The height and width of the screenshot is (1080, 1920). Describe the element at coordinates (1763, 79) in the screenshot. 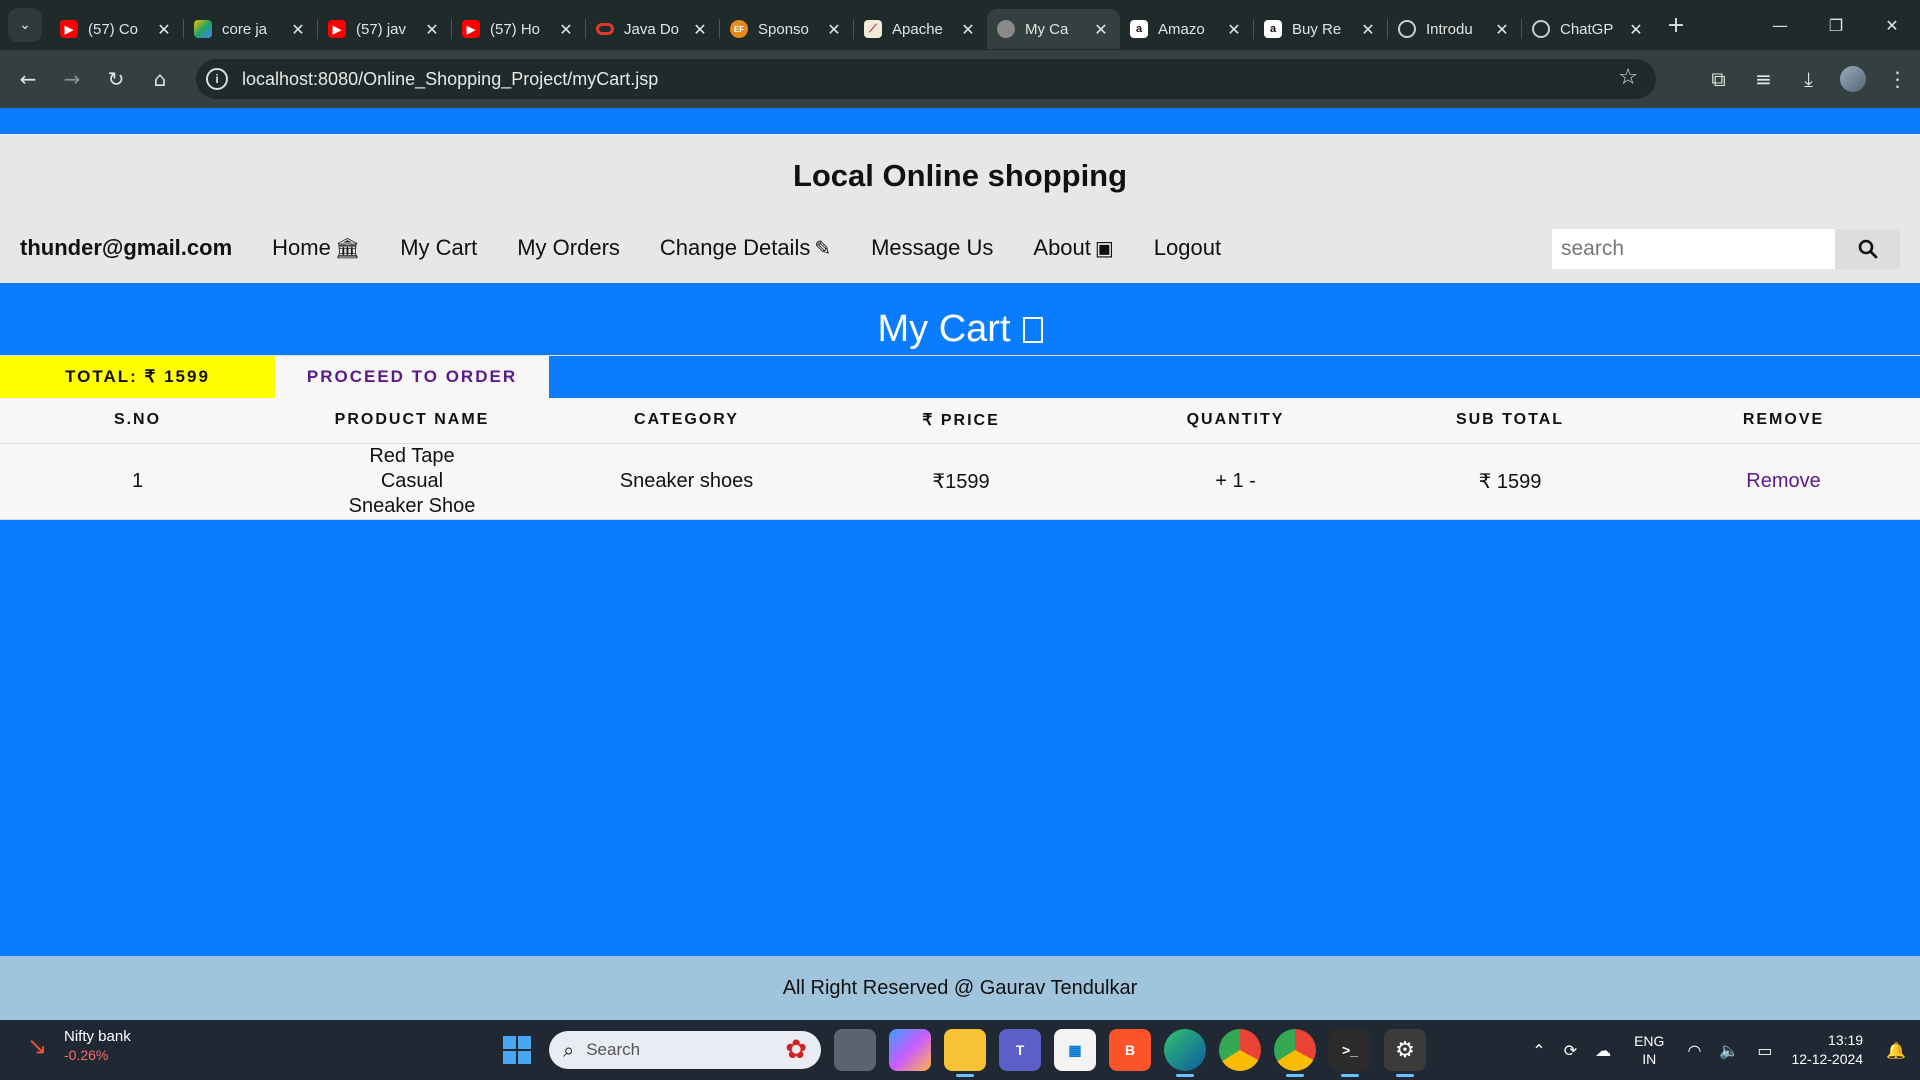

I see `media-control-icon: ≡` at that location.